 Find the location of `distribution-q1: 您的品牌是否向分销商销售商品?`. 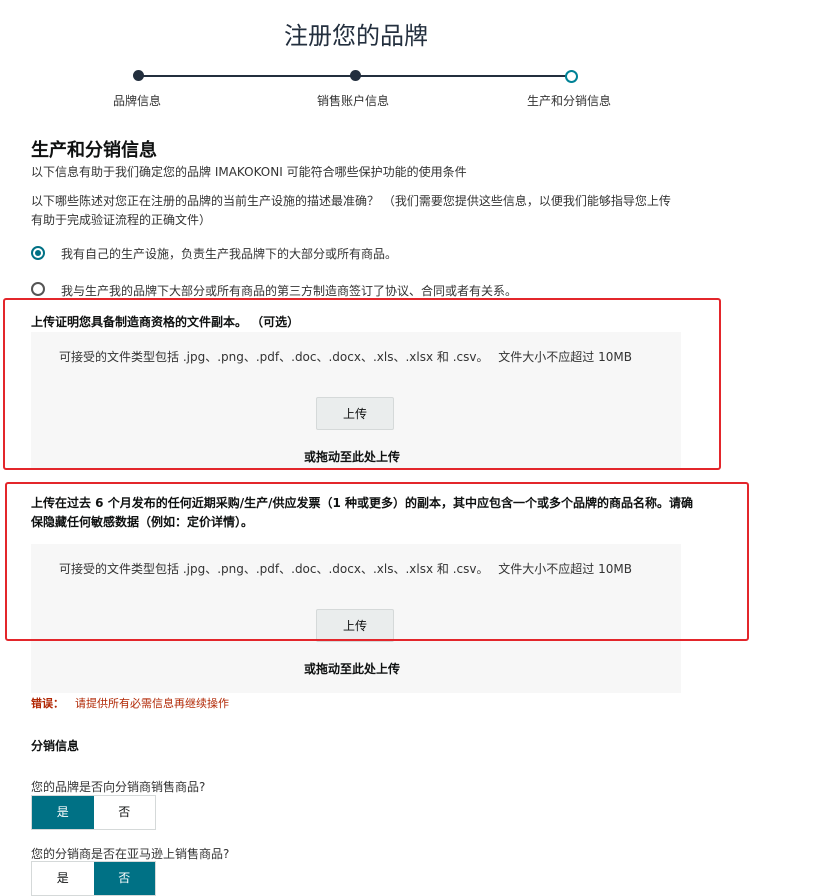

distribution-q1: 您的品牌是否向分销商销售商品? is located at coordinates (118, 787).